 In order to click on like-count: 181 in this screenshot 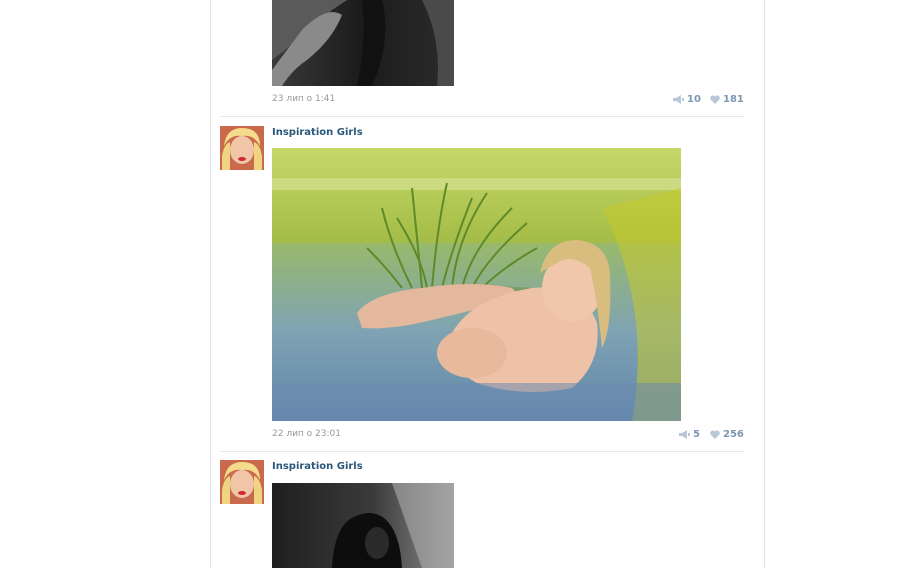, I will do `click(733, 99)`.